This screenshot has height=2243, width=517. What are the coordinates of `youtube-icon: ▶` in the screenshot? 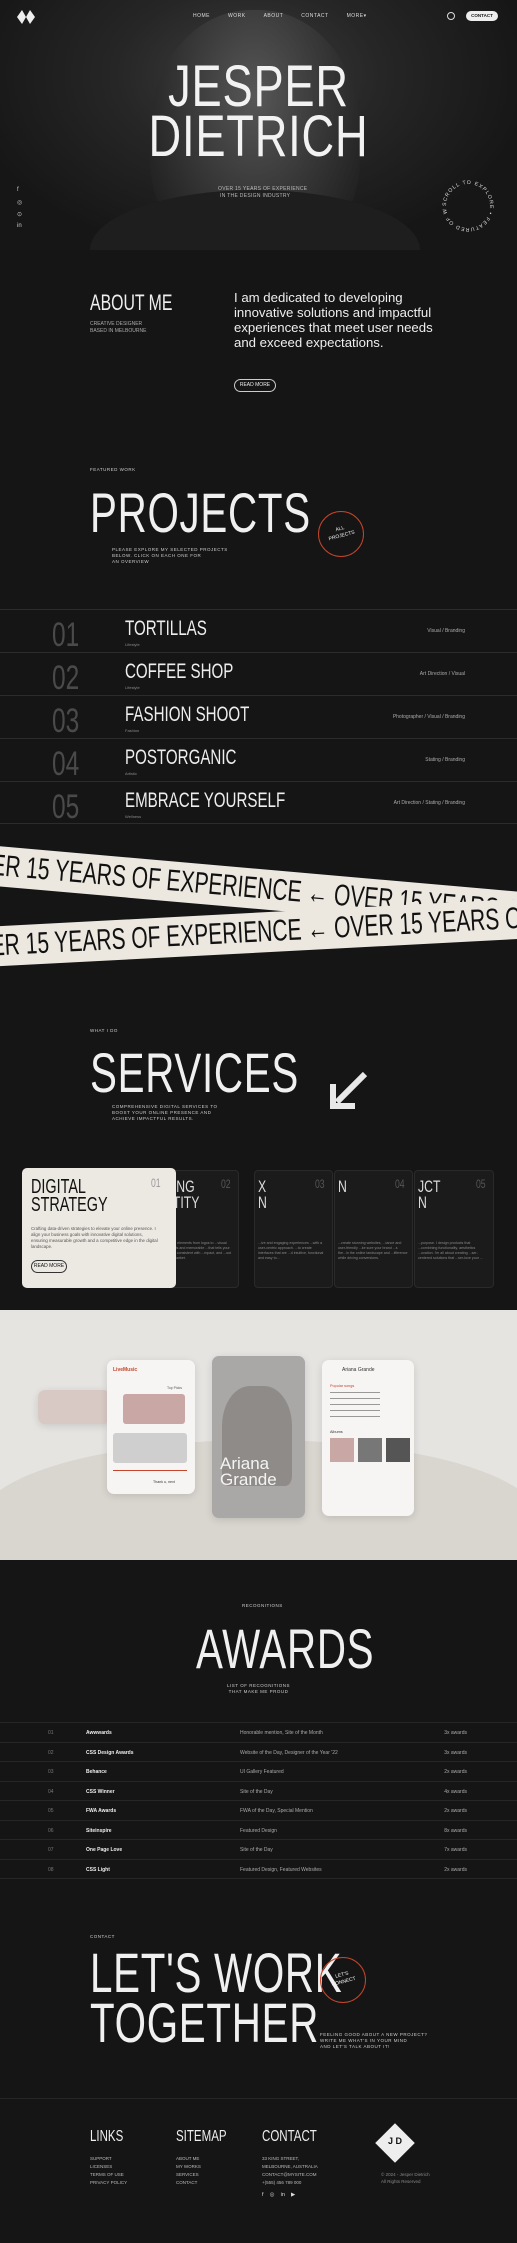 It's located at (293, 2195).